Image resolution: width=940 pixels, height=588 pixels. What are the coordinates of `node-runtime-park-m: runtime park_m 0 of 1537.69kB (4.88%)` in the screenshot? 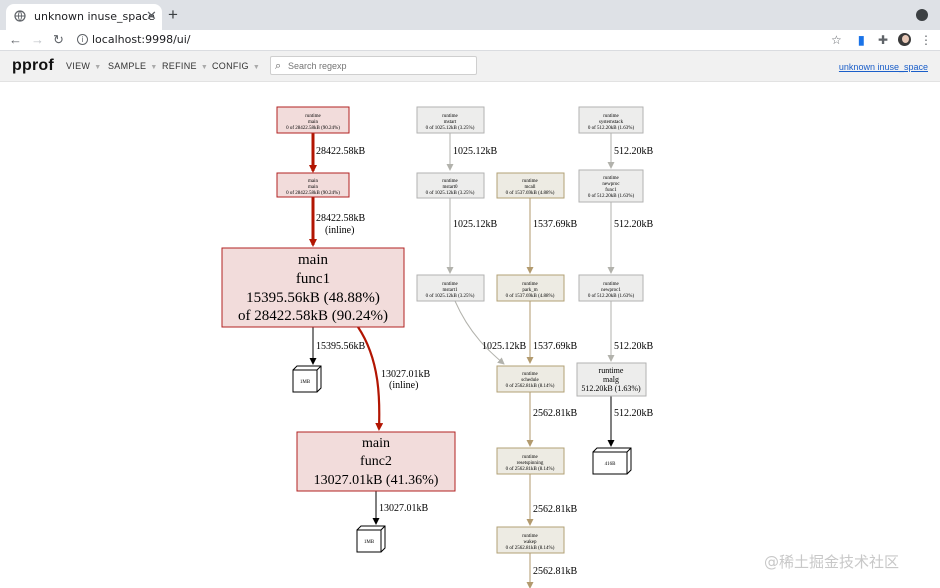 It's located at (530, 288).